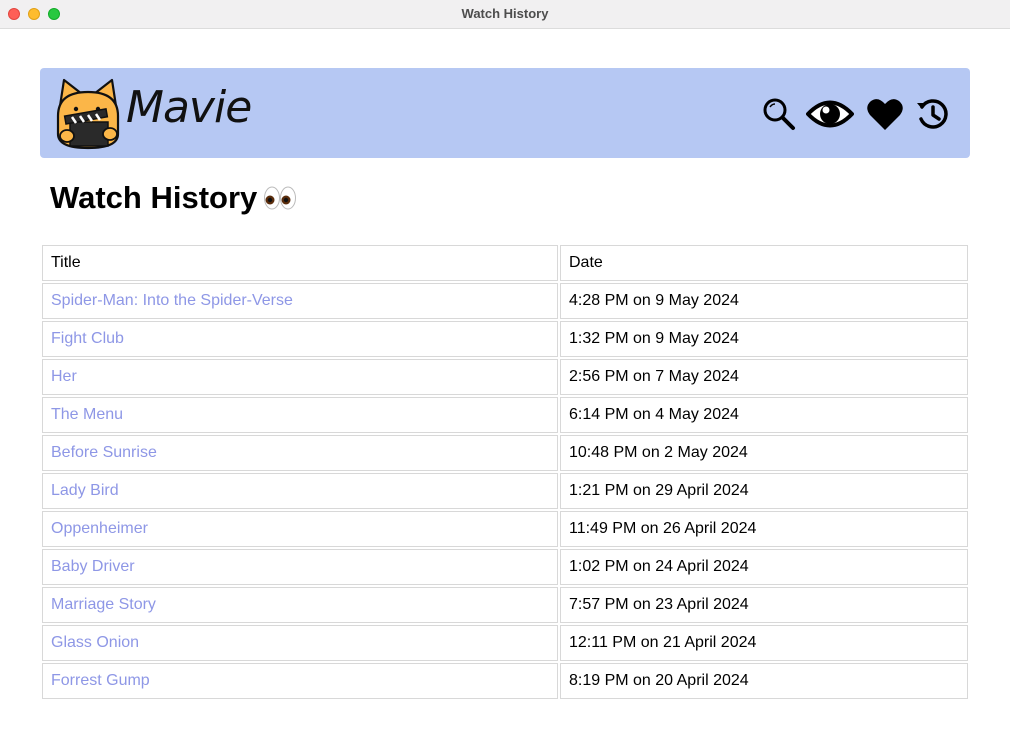 The image size is (1010, 743). Describe the element at coordinates (764, 301) in the screenshot. I see `watch-date: 4:28 PM on 9 May 2024` at that location.